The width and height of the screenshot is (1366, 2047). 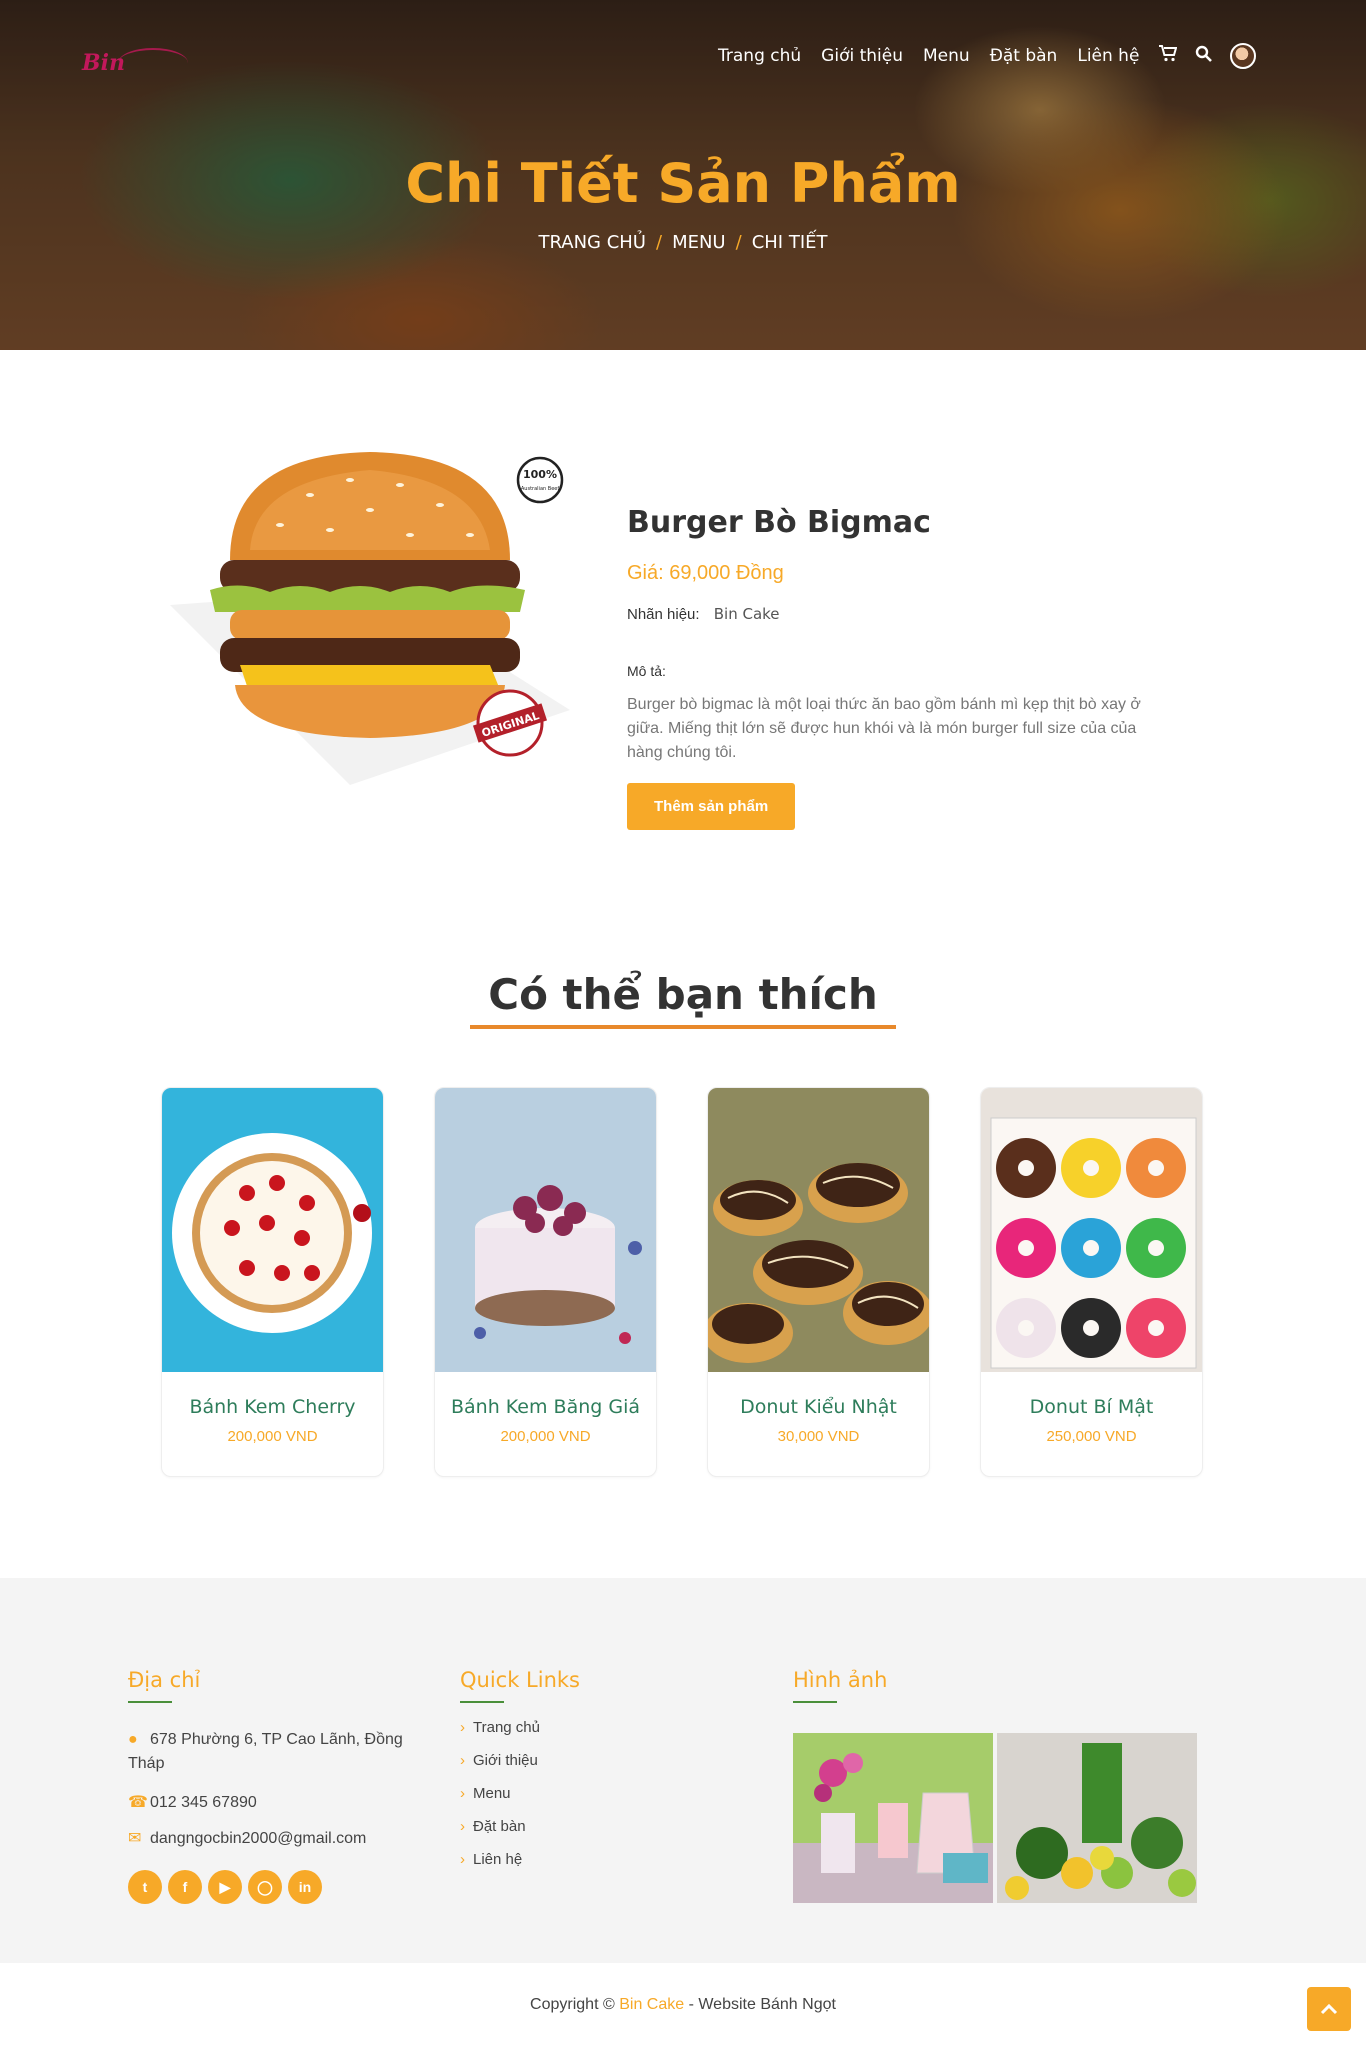 What do you see at coordinates (138, 1802) in the screenshot?
I see `phone-icon: ☎` at bounding box center [138, 1802].